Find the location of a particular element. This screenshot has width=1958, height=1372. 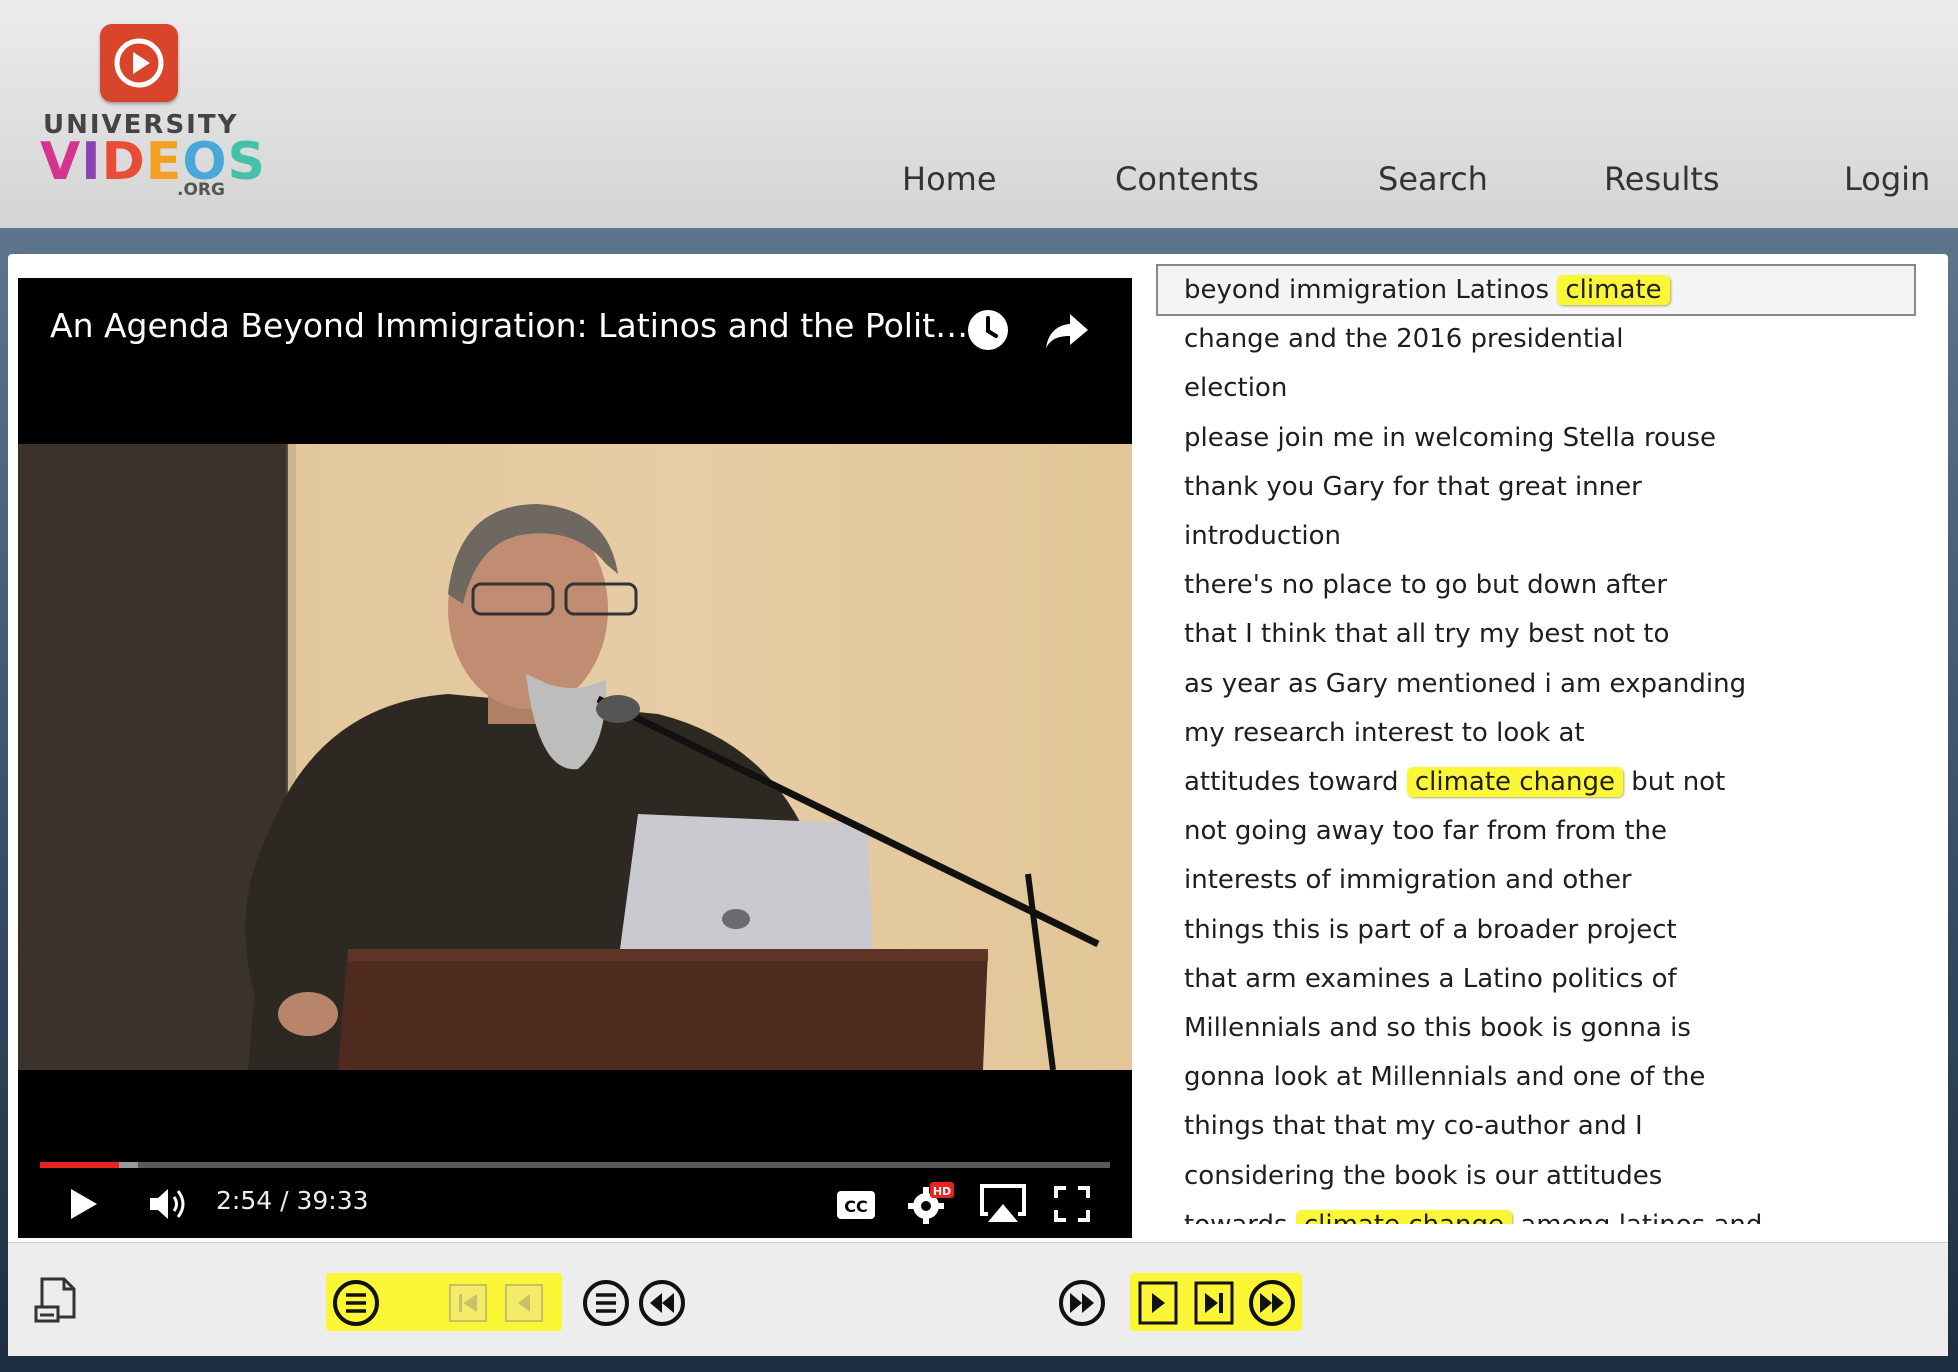

transcript-line: my research interest to look at is located at coordinates (1384, 733).